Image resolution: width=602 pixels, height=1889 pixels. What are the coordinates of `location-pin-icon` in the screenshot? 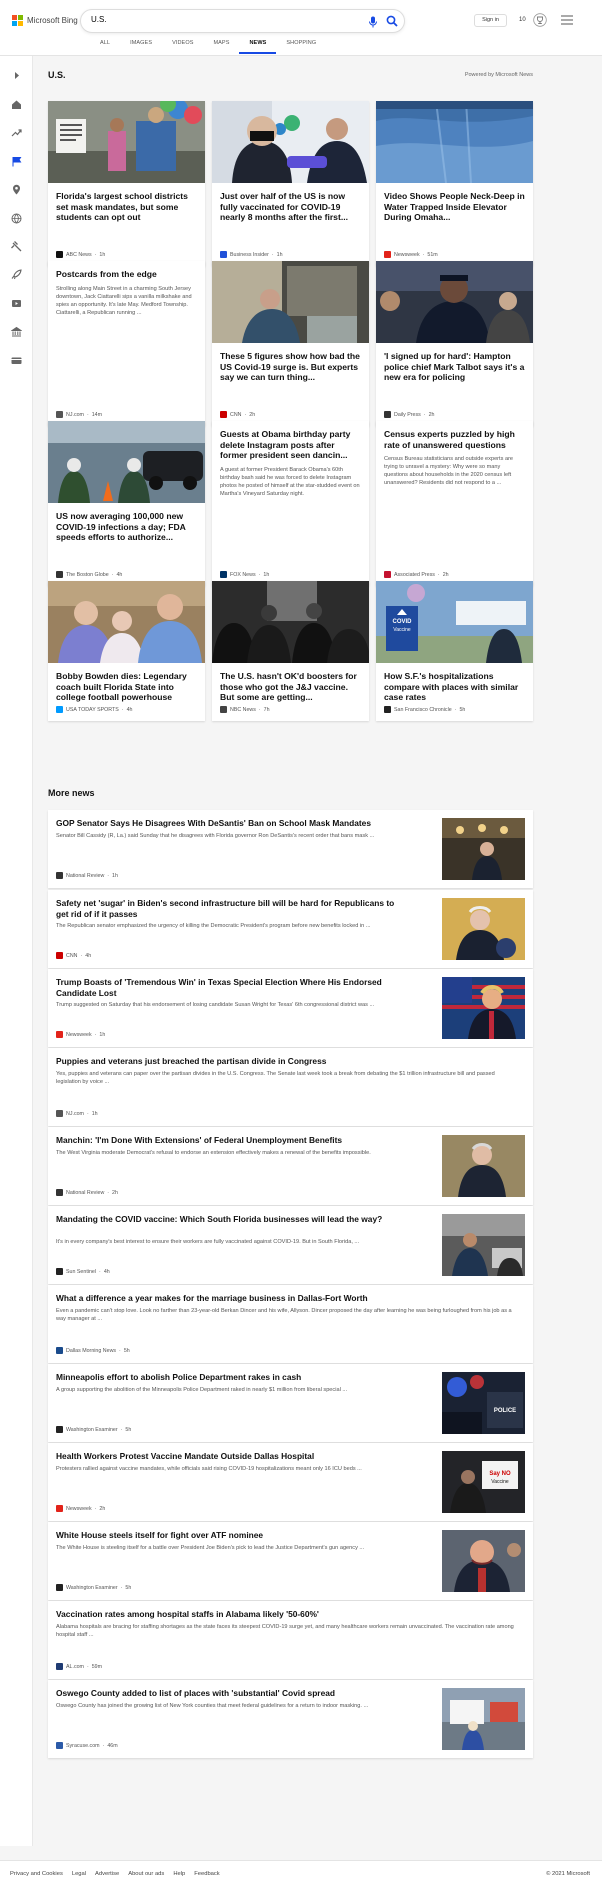 It's located at (16, 189).